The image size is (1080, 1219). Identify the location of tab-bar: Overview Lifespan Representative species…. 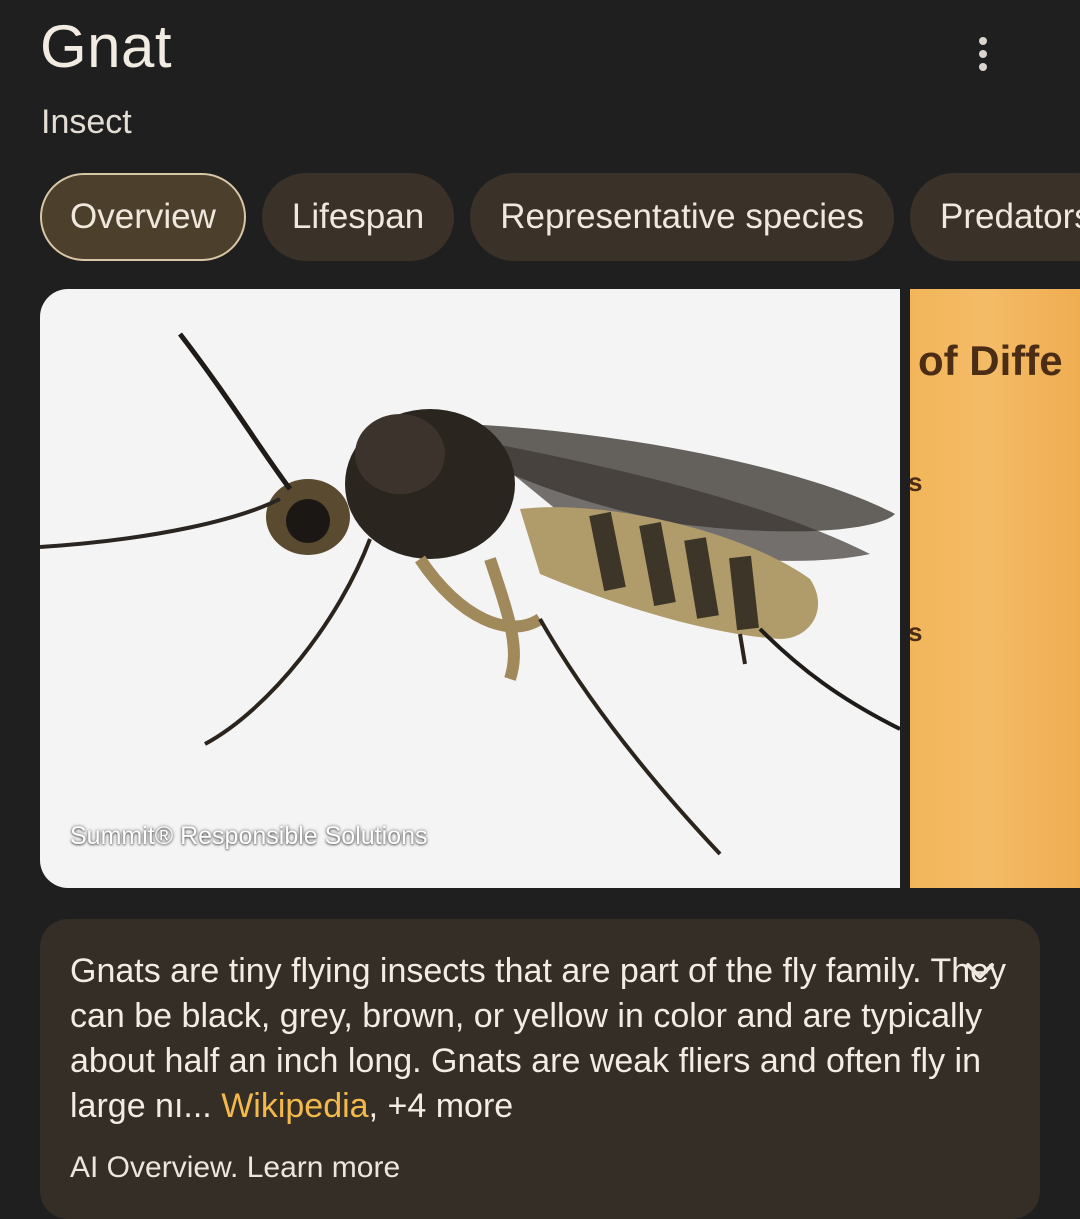
(560, 217).